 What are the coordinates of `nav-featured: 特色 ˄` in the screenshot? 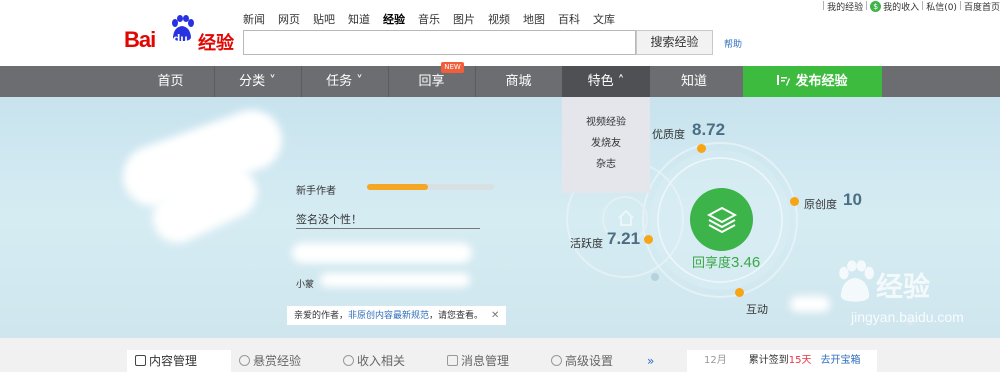 It's located at (606, 81).